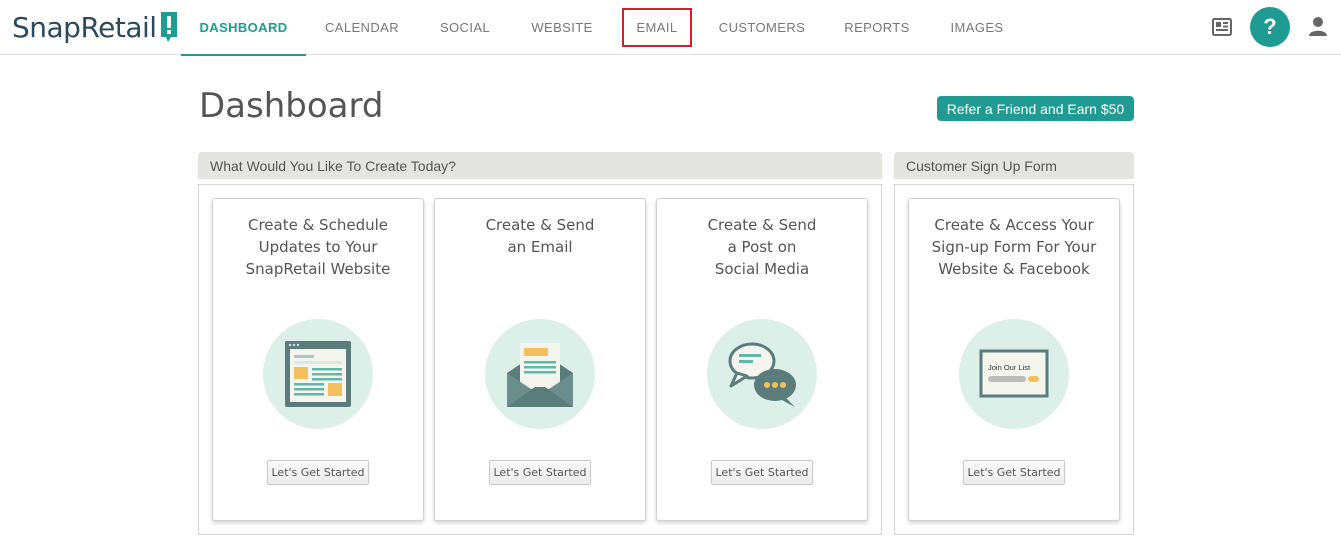 The width and height of the screenshot is (1341, 542). What do you see at coordinates (1222, 27) in the screenshot?
I see `news-icon` at bounding box center [1222, 27].